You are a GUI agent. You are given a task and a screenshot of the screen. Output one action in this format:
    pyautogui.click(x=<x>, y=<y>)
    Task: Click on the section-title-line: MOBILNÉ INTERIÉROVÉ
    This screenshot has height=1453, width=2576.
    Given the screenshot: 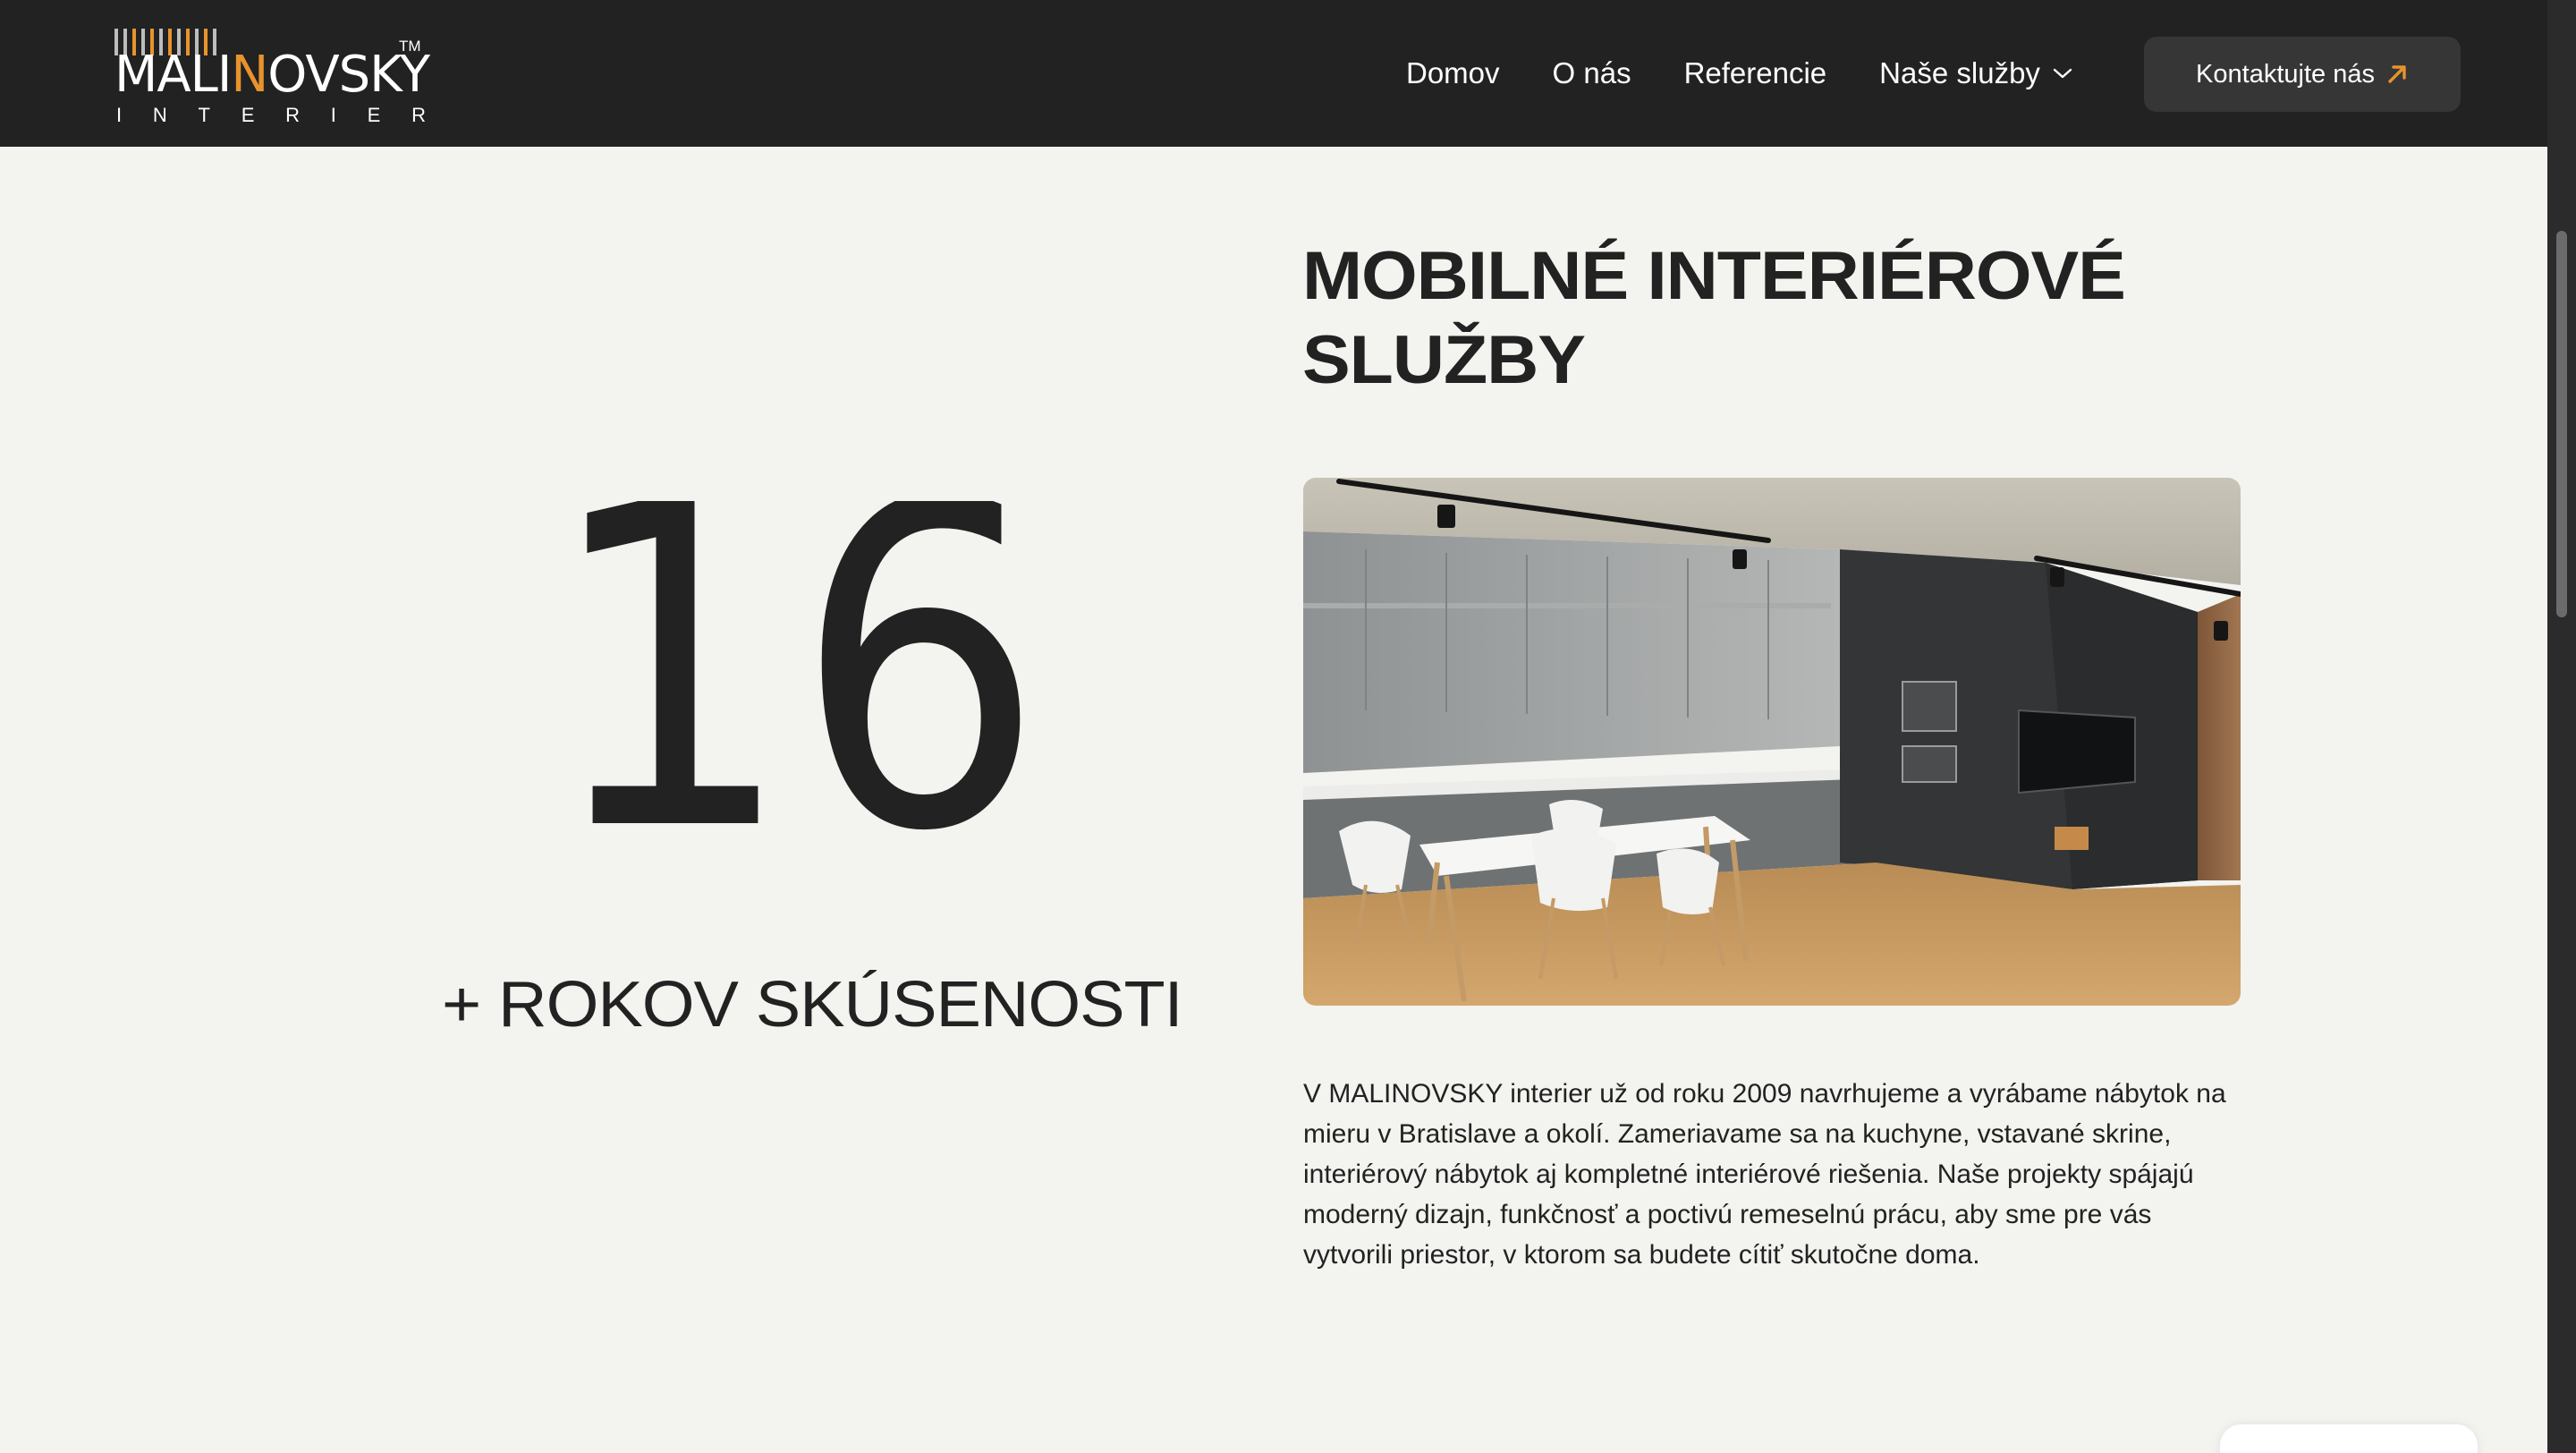 What is the action you would take?
    pyautogui.click(x=1714, y=276)
    